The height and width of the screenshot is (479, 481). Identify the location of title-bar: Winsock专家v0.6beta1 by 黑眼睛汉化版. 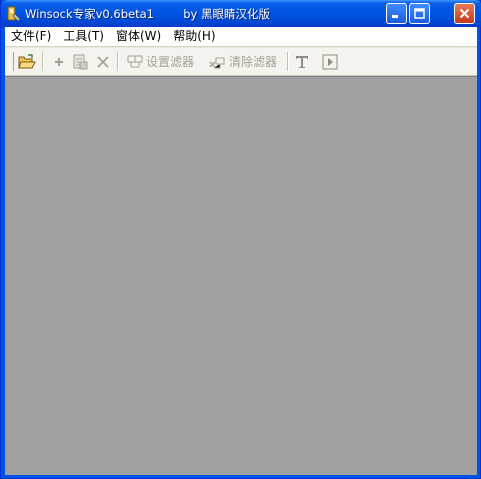
(241, 13).